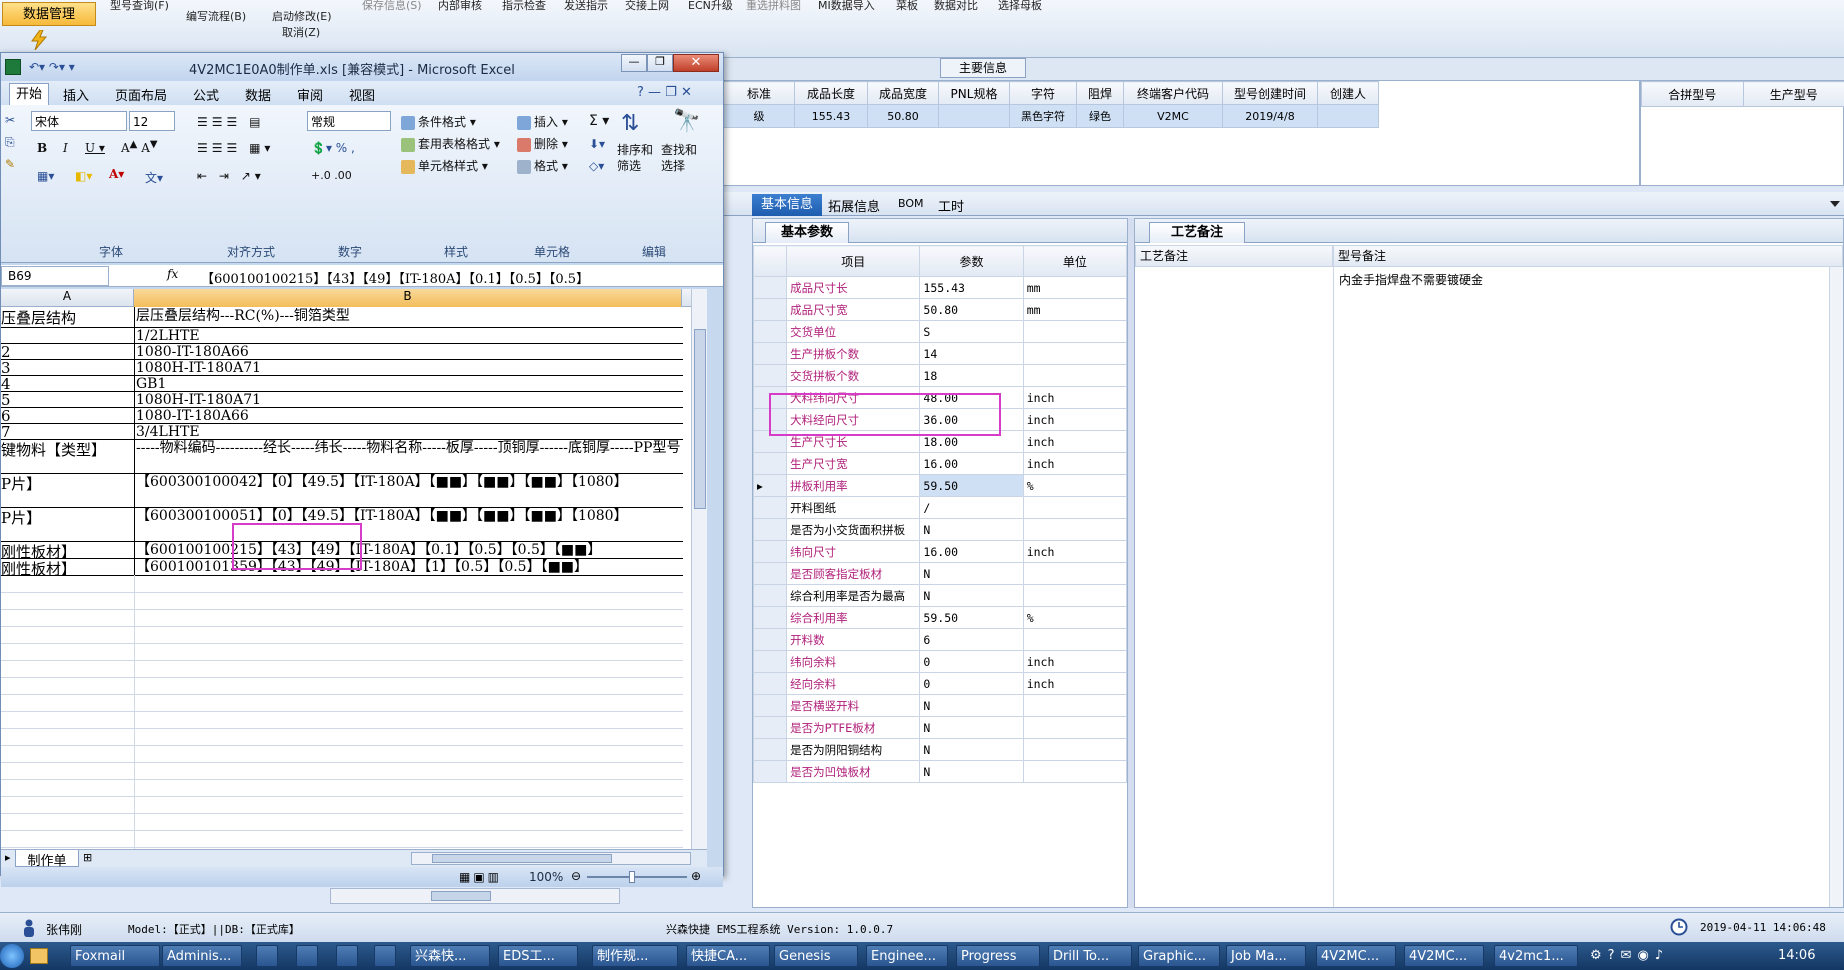 Image resolution: width=1844 pixels, height=970 pixels. What do you see at coordinates (660, 63) in the screenshot?
I see `restore-button: ❐` at bounding box center [660, 63].